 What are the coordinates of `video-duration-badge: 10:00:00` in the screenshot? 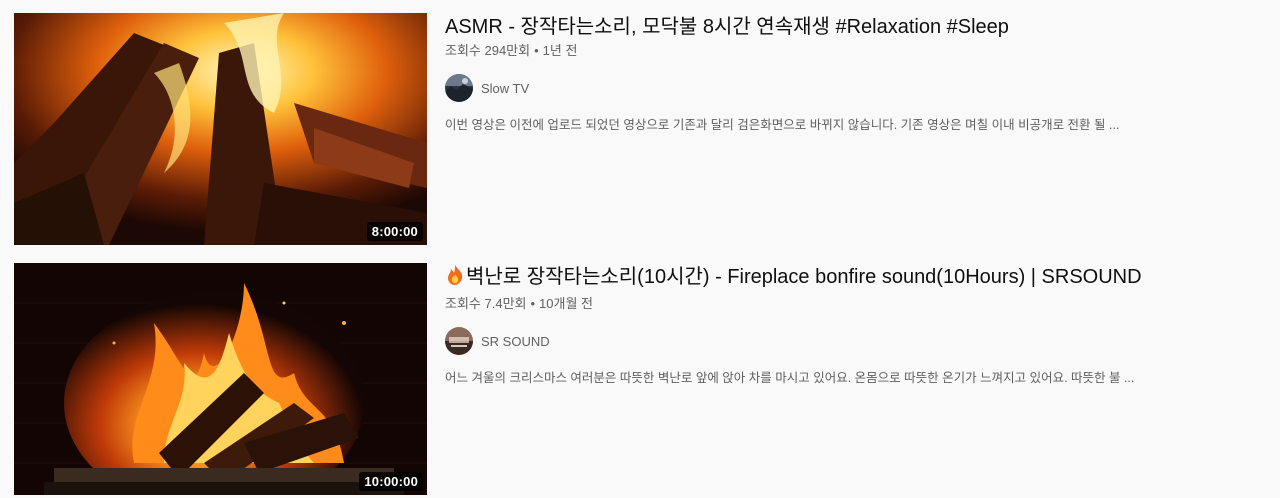 It's located at (391, 481).